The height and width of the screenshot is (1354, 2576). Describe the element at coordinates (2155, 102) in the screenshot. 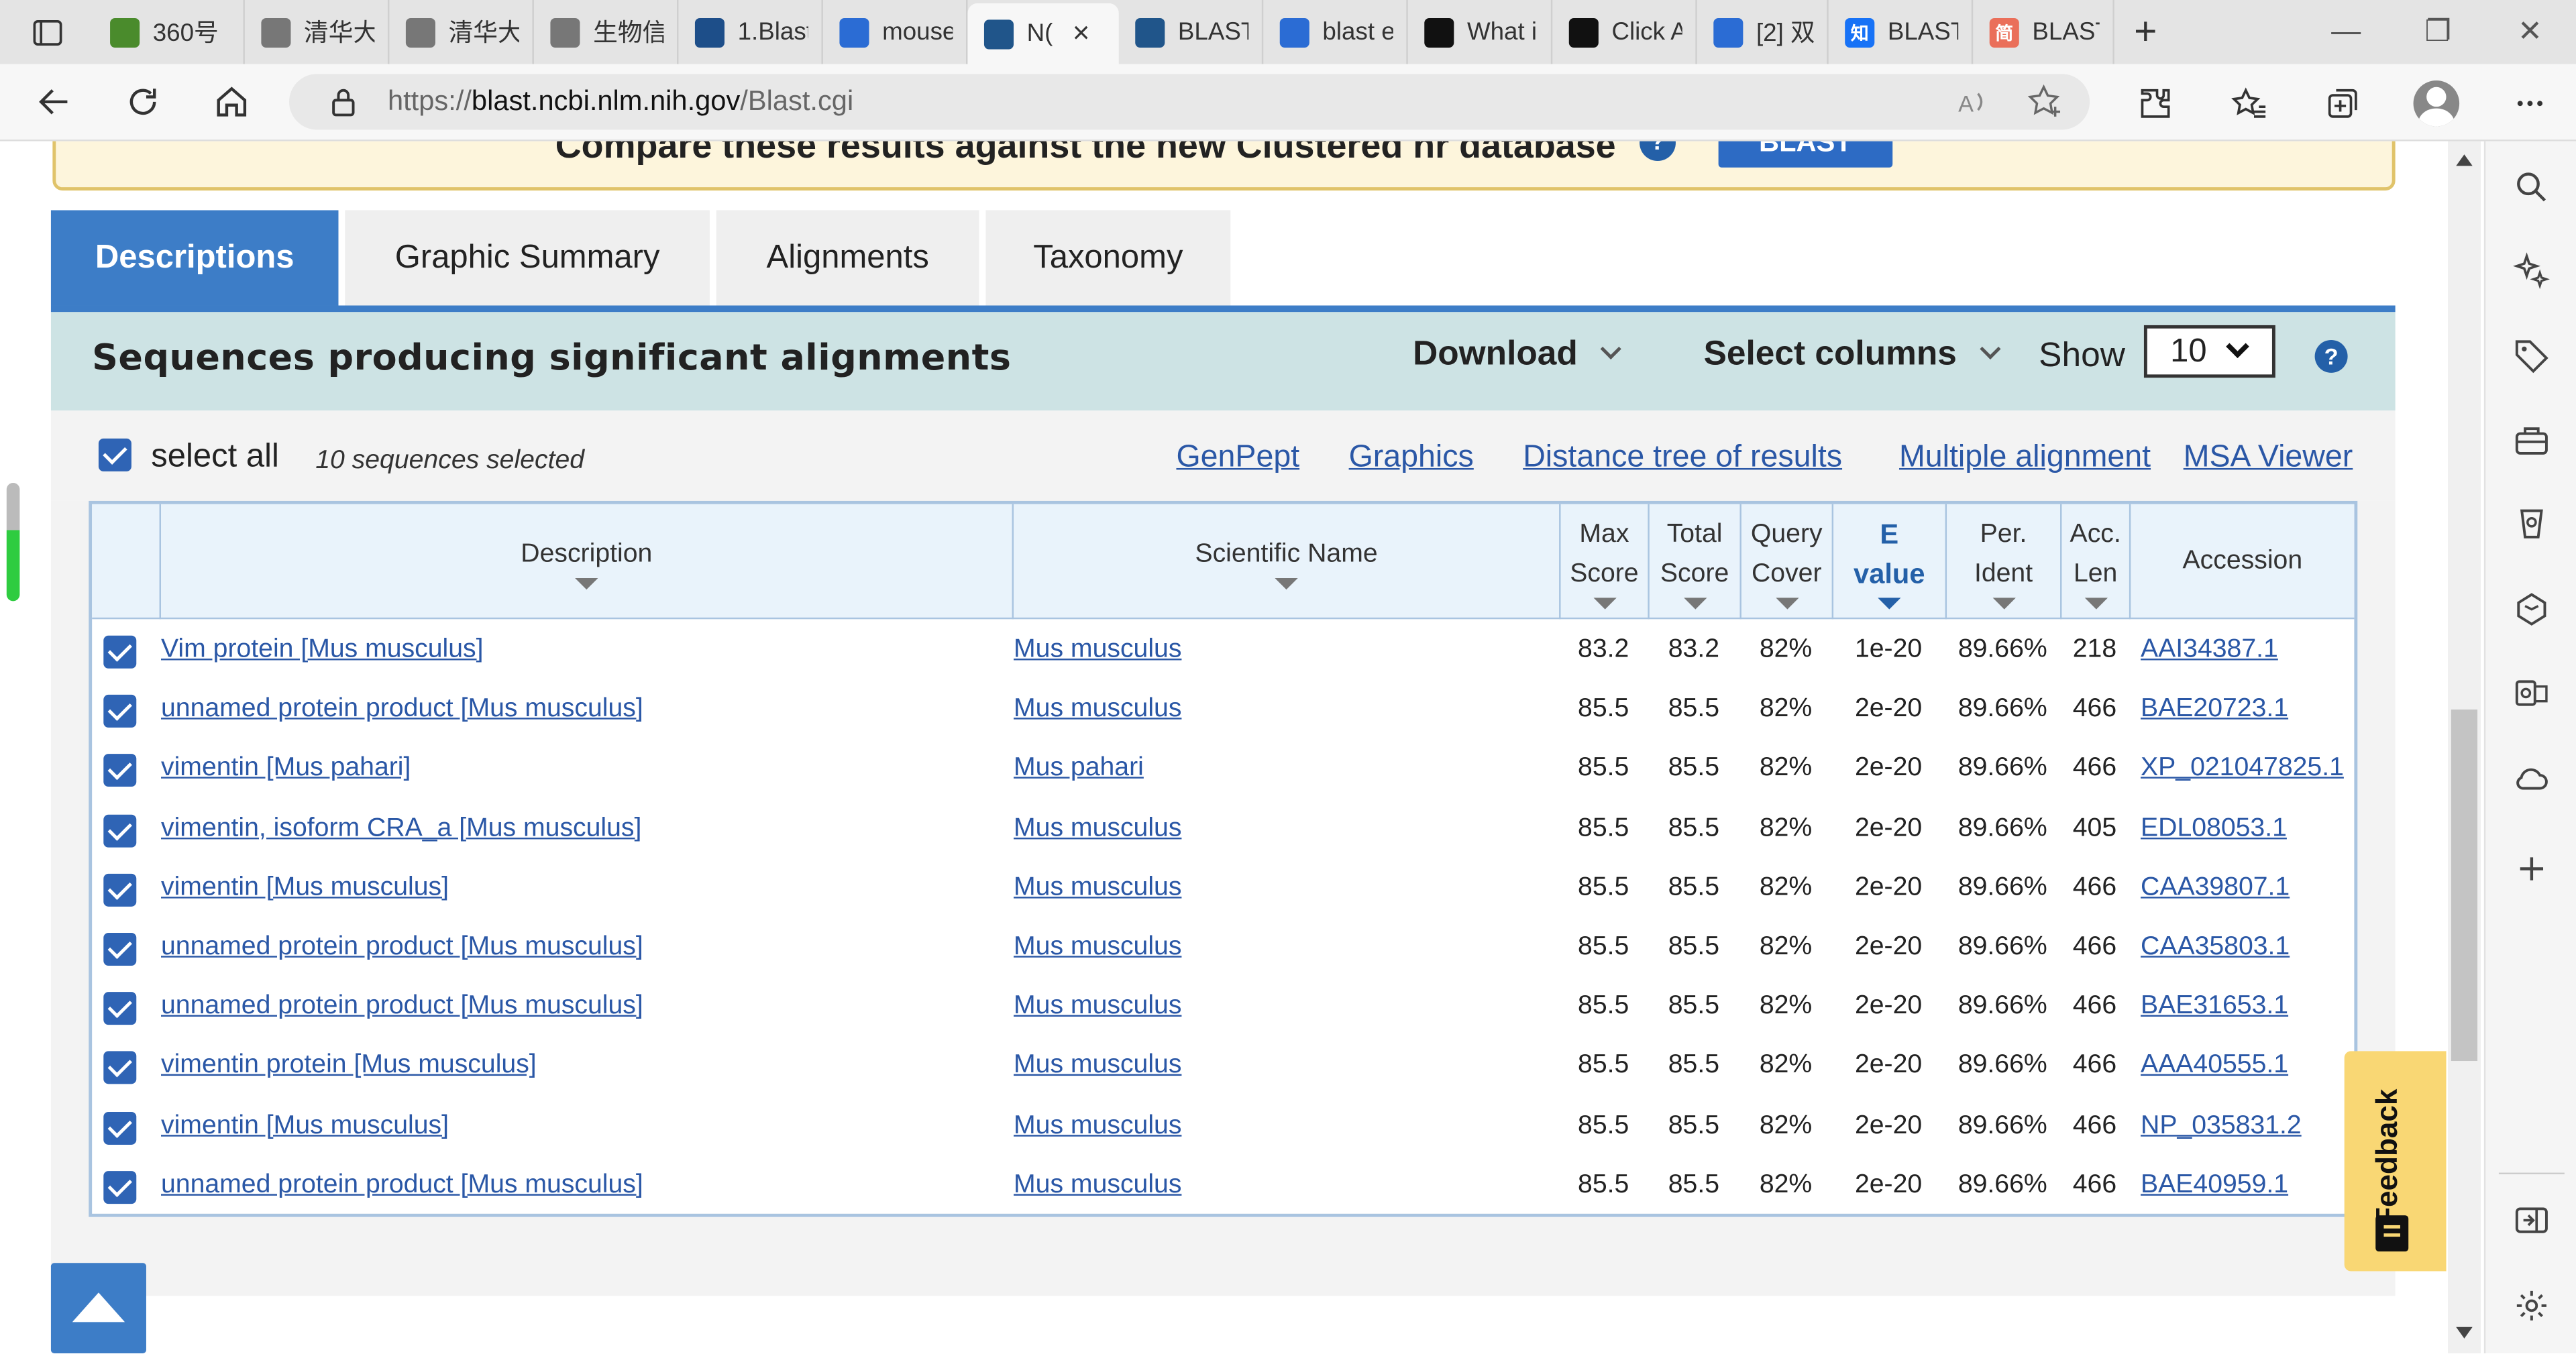

I see `extensions-icon` at that location.